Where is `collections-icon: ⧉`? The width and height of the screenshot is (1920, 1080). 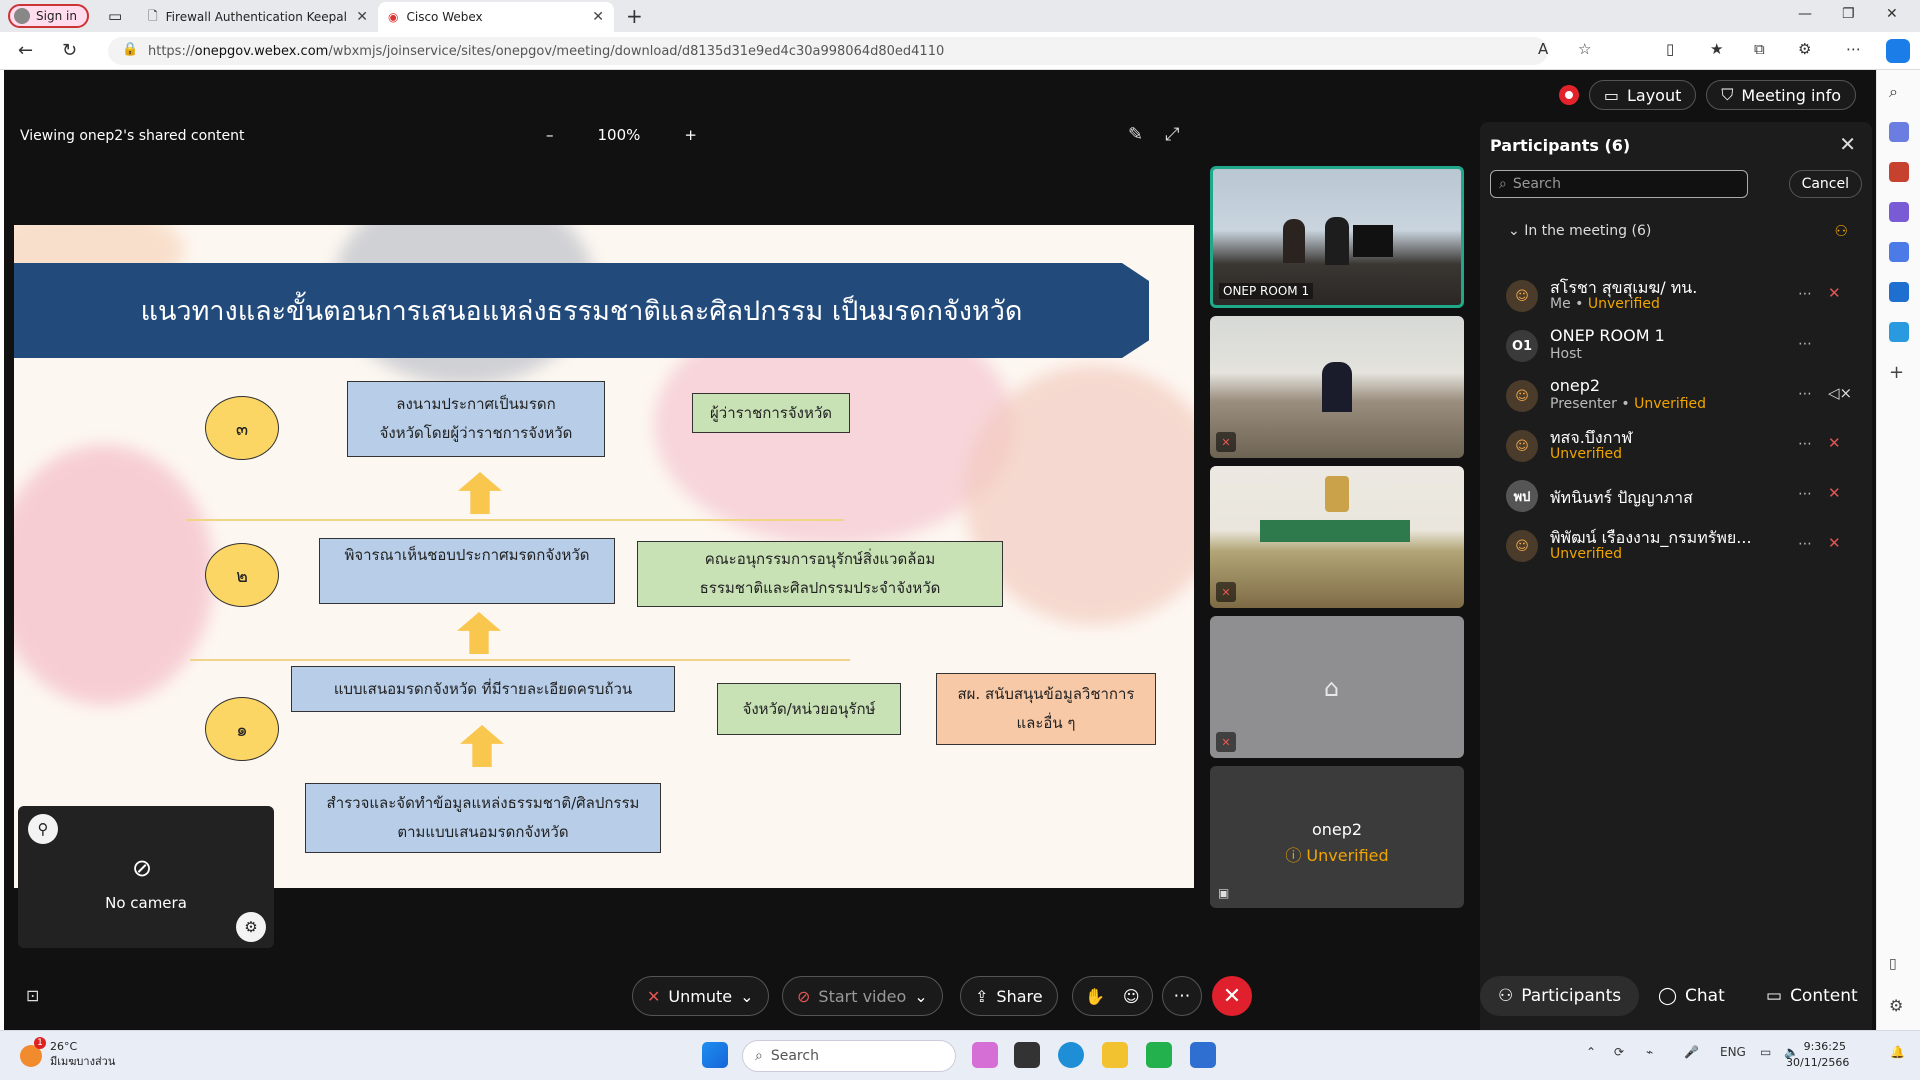 collections-icon: ⧉ is located at coordinates (1759, 49).